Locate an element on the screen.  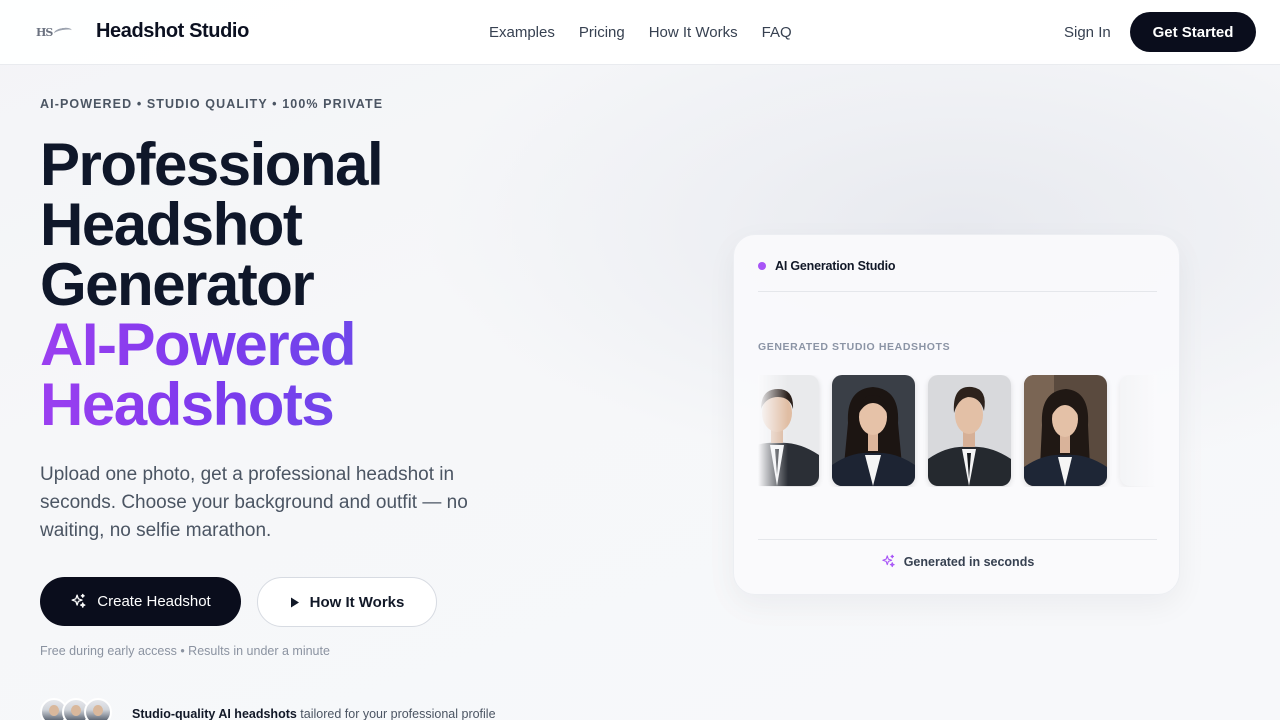
studio-card-header: AI Generation Studio is located at coordinates (827, 266).